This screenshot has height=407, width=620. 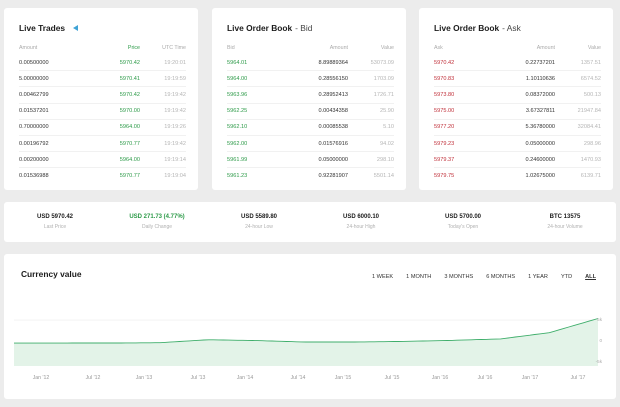 What do you see at coordinates (565, 222) in the screenshot?
I see `stat-item: BTC 13575 24-hour Volume` at bounding box center [565, 222].